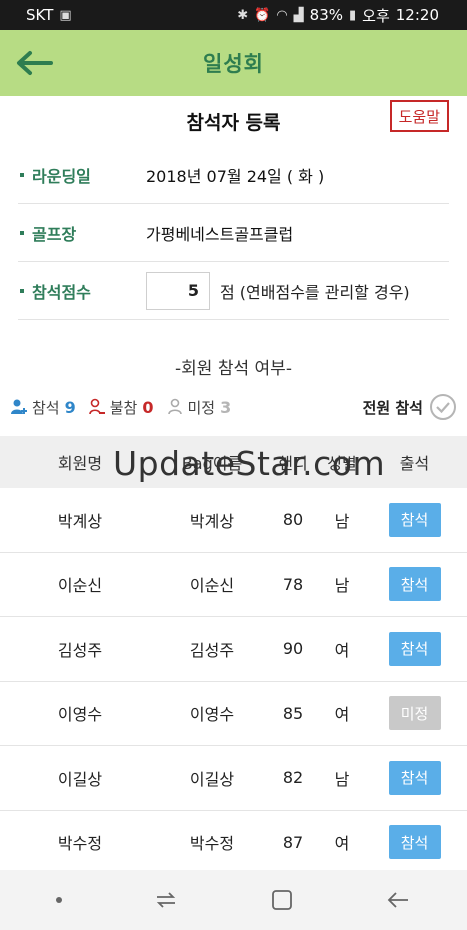 This screenshot has height=930, width=467. What do you see at coordinates (293, 584) in the screenshot?
I see `handicap: 78` at bounding box center [293, 584].